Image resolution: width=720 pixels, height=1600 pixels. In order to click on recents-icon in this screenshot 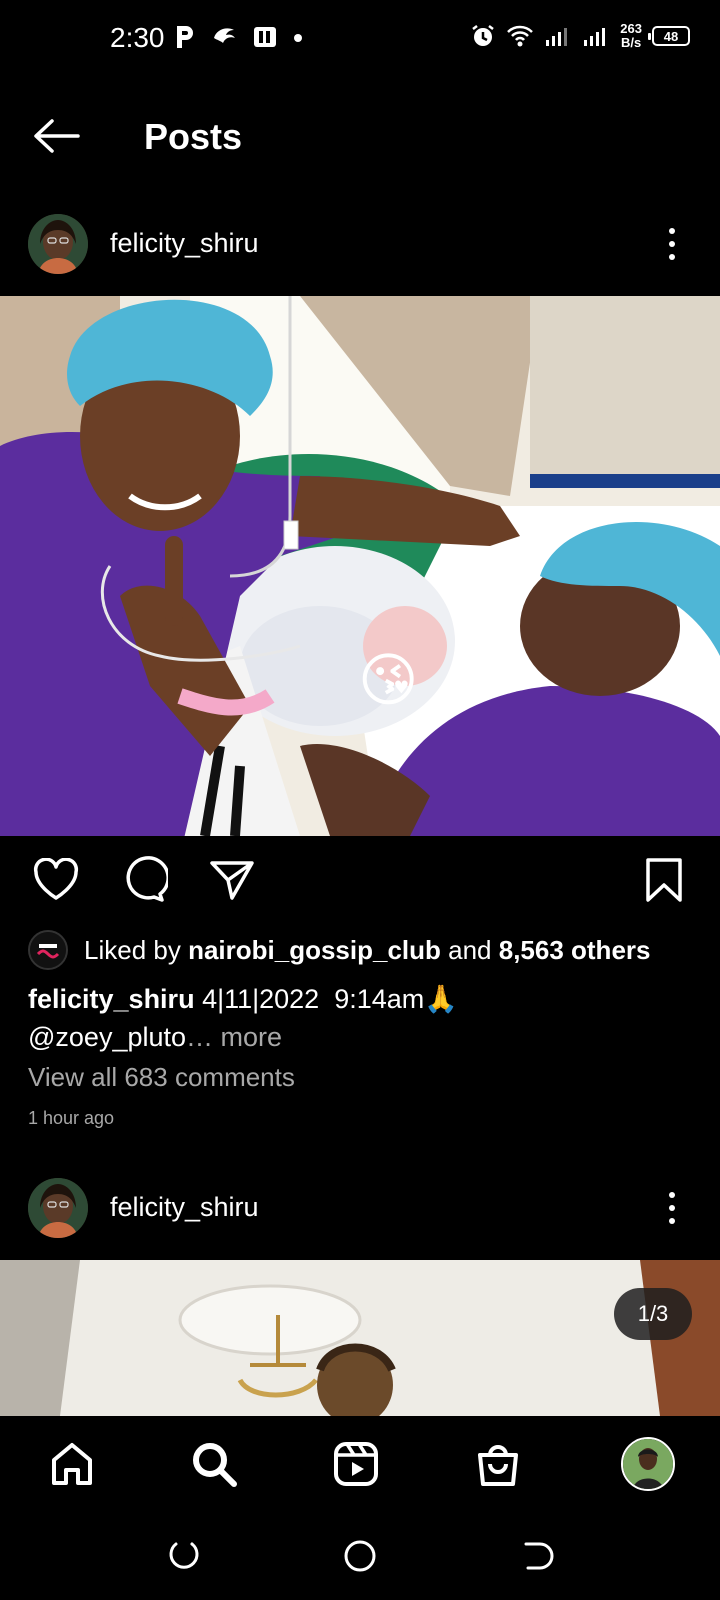, I will do `click(184, 1555)`.